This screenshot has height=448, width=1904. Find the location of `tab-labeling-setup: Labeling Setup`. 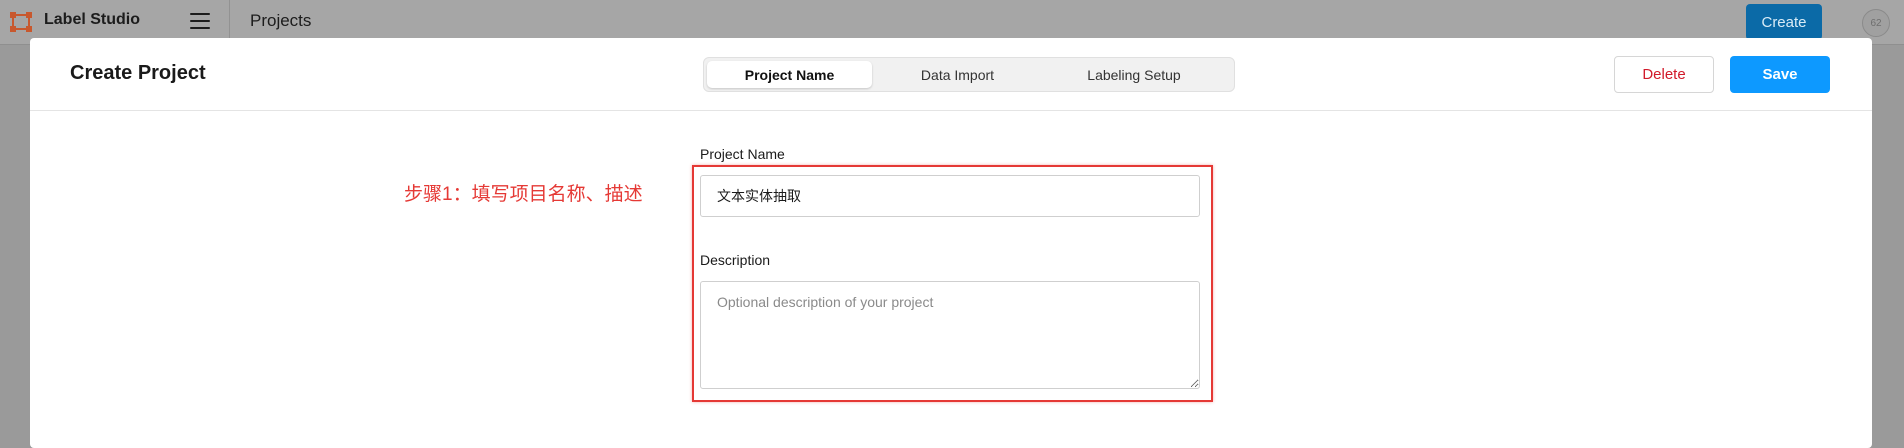

tab-labeling-setup: Labeling Setup is located at coordinates (1134, 74).